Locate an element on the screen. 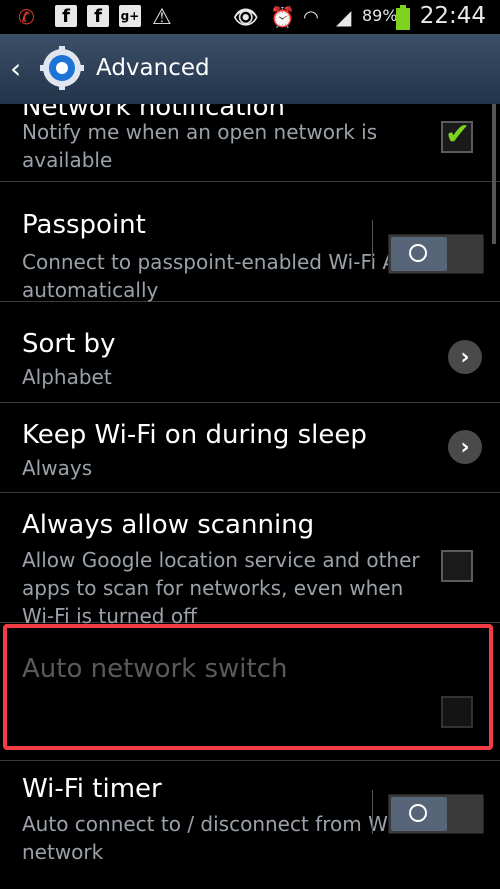 The height and width of the screenshot is (889, 500). setting-title: Keep Wi-Fi on during sleep is located at coordinates (194, 435).